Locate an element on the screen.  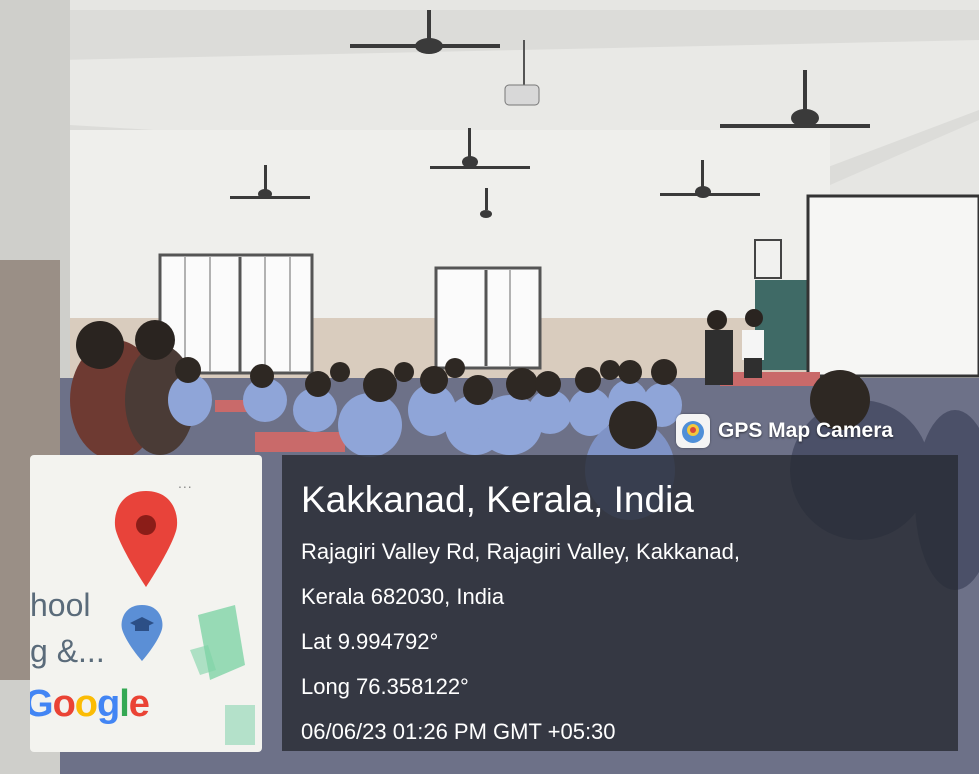
school-pin-icon is located at coordinates (142, 633).